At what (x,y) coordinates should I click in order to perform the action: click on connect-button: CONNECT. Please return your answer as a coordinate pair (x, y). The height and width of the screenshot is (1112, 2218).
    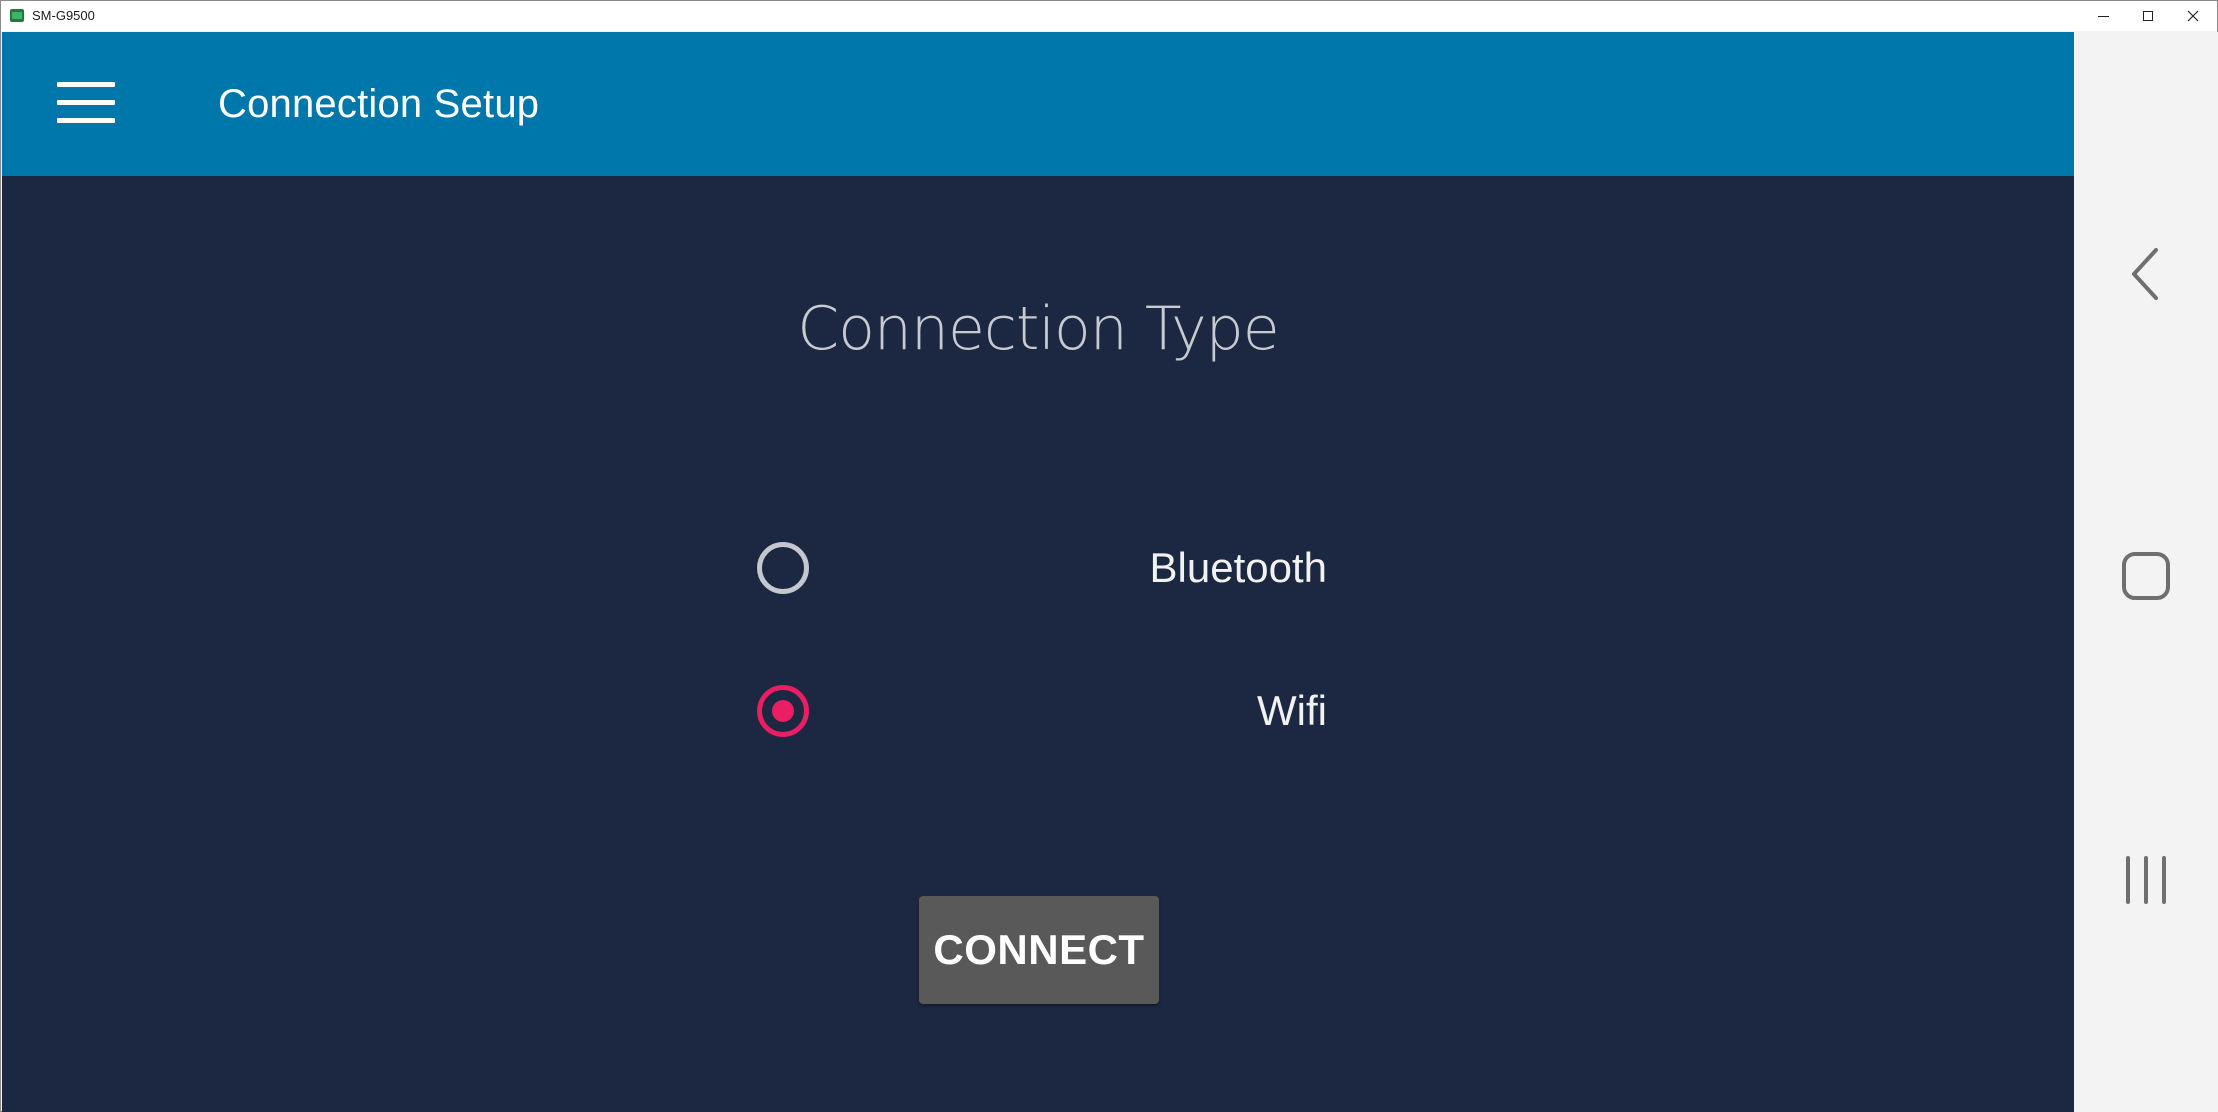
    Looking at the image, I should click on (1039, 950).